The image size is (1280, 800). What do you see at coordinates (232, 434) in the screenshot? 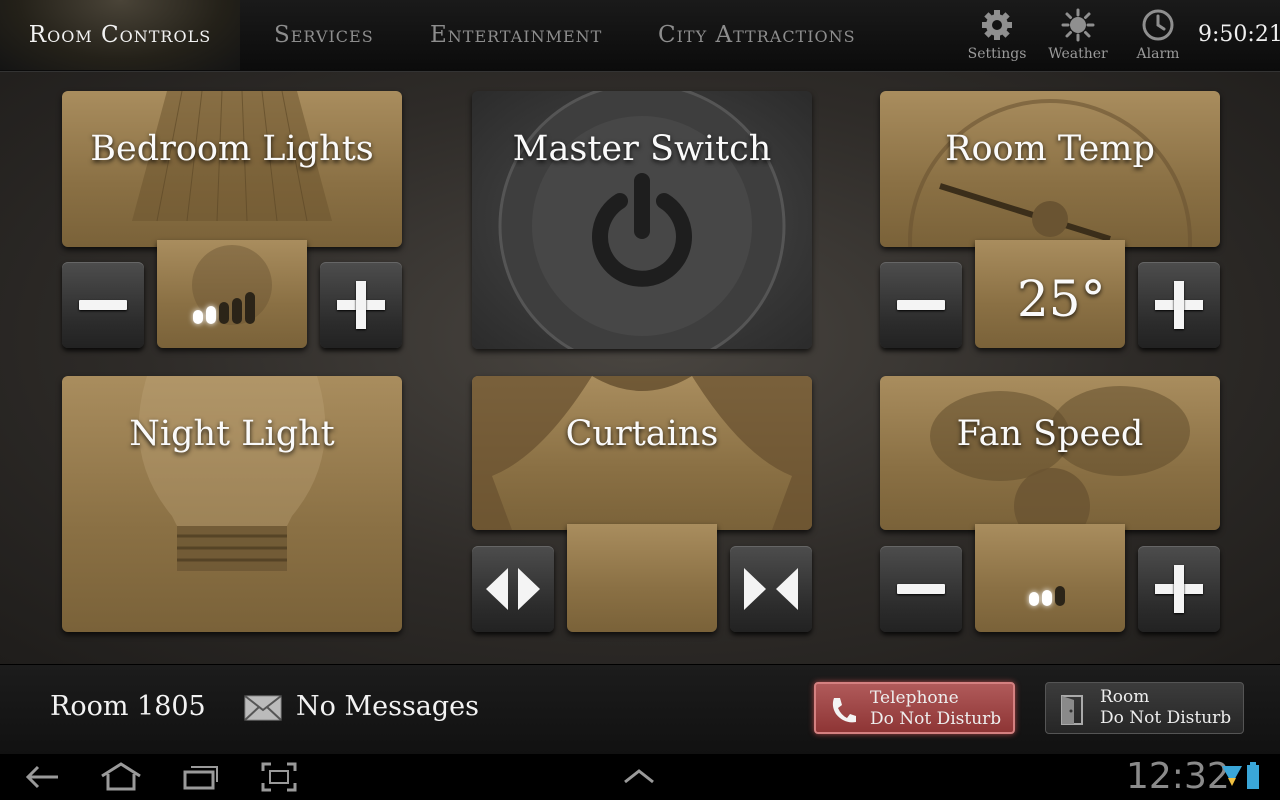
I see `night-light-title: Night Light` at bounding box center [232, 434].